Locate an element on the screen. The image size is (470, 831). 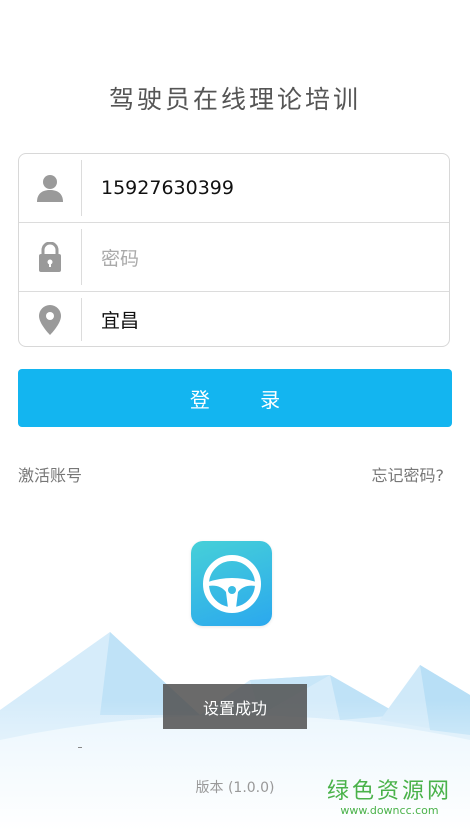
steering-wheel-icon is located at coordinates (231, 583).